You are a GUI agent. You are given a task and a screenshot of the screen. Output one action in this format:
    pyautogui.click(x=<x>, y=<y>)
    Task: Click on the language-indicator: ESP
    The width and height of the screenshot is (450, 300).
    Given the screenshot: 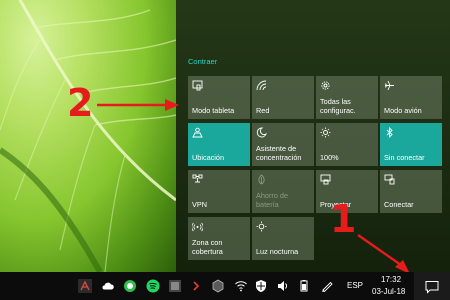 What is the action you would take?
    pyautogui.click(x=355, y=285)
    